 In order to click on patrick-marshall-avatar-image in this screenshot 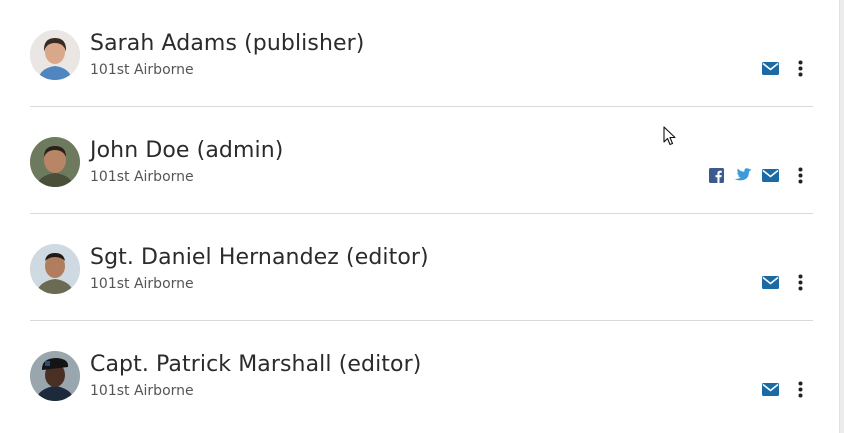, I will do `click(55, 376)`.